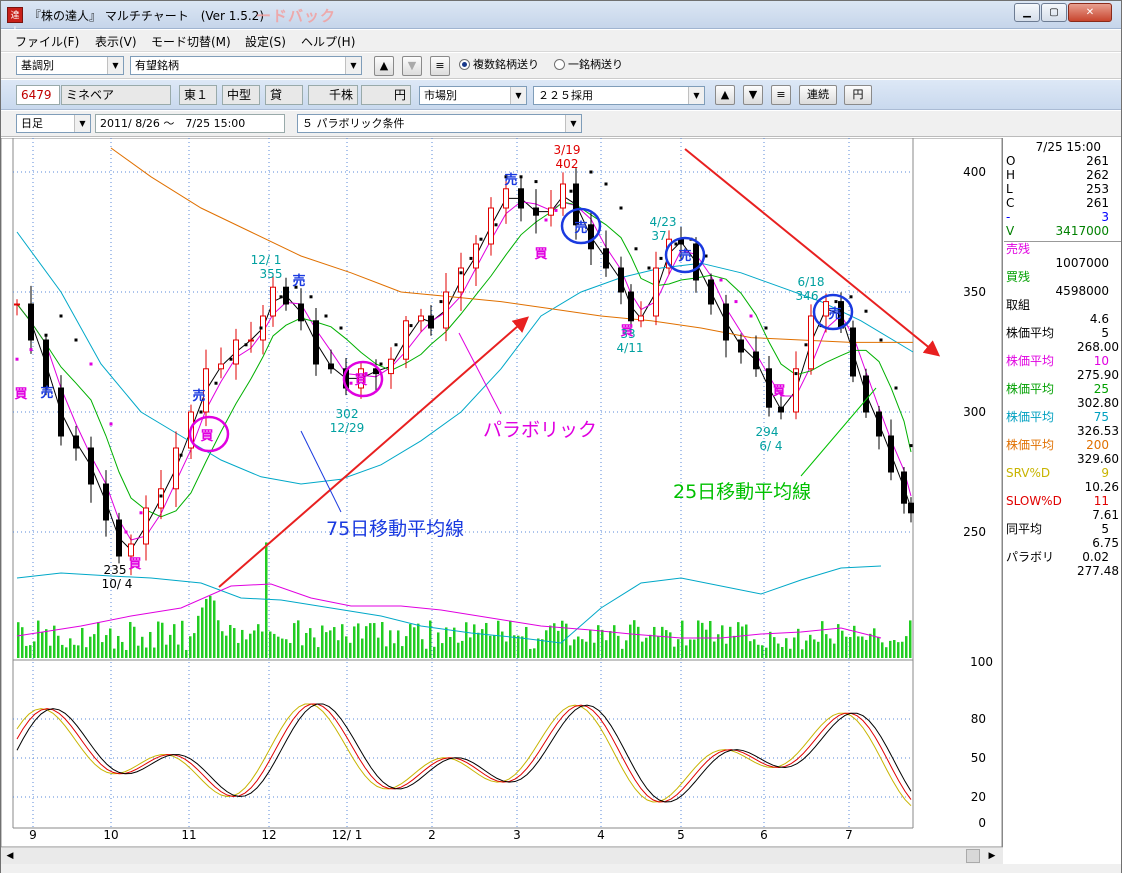 The width and height of the screenshot is (1122, 873). Describe the element at coordinates (753, 95) in the screenshot. I see `next-button: ▼` at that location.